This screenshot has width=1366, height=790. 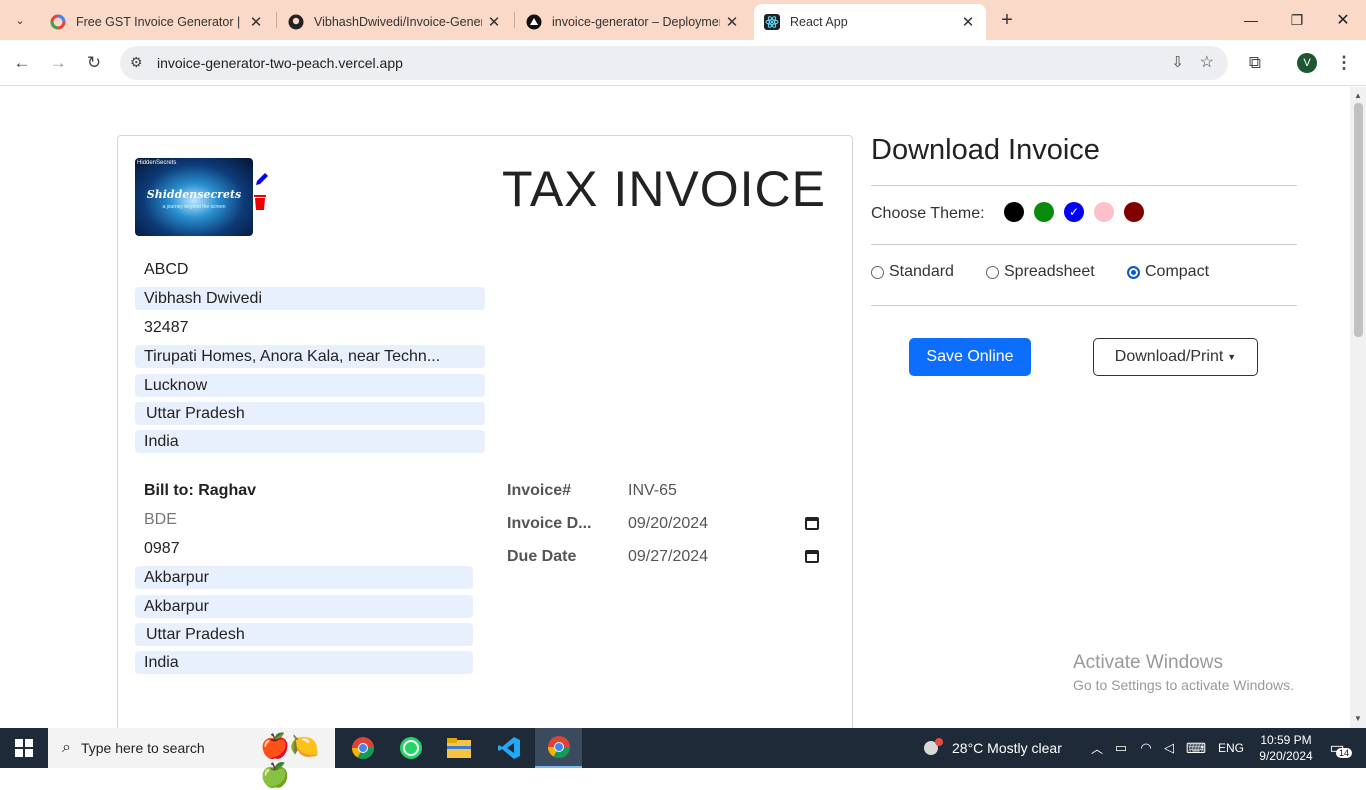 What do you see at coordinates (296, 22) in the screenshot?
I see `github-icon` at bounding box center [296, 22].